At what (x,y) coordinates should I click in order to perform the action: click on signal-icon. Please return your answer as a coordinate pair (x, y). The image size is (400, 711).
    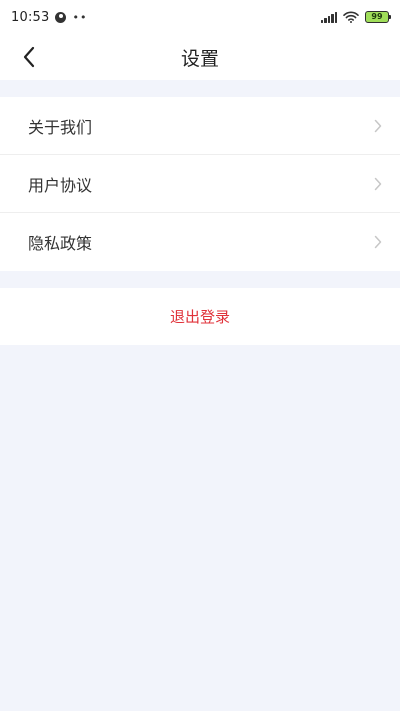
    Looking at the image, I should click on (328, 17).